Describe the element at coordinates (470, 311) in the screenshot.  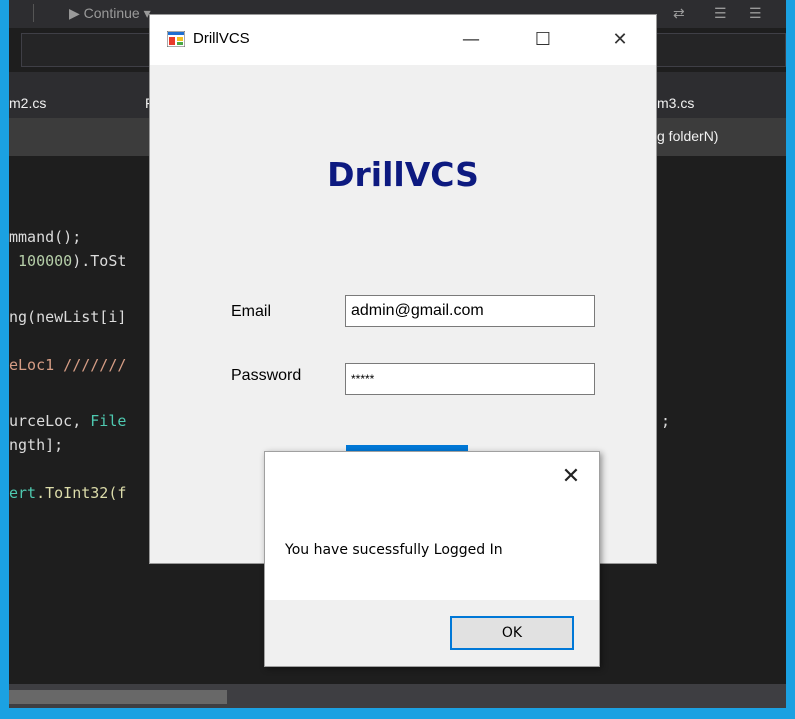
I see `email-field` at that location.